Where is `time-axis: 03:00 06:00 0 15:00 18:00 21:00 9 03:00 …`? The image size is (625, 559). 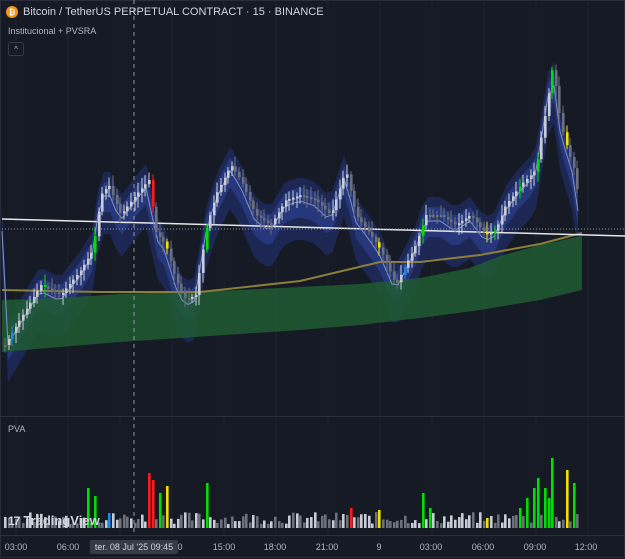
time-axis: 03:00 06:00 0 15:00 18:00 21:00 9 03:00 … is located at coordinates (312, 547).